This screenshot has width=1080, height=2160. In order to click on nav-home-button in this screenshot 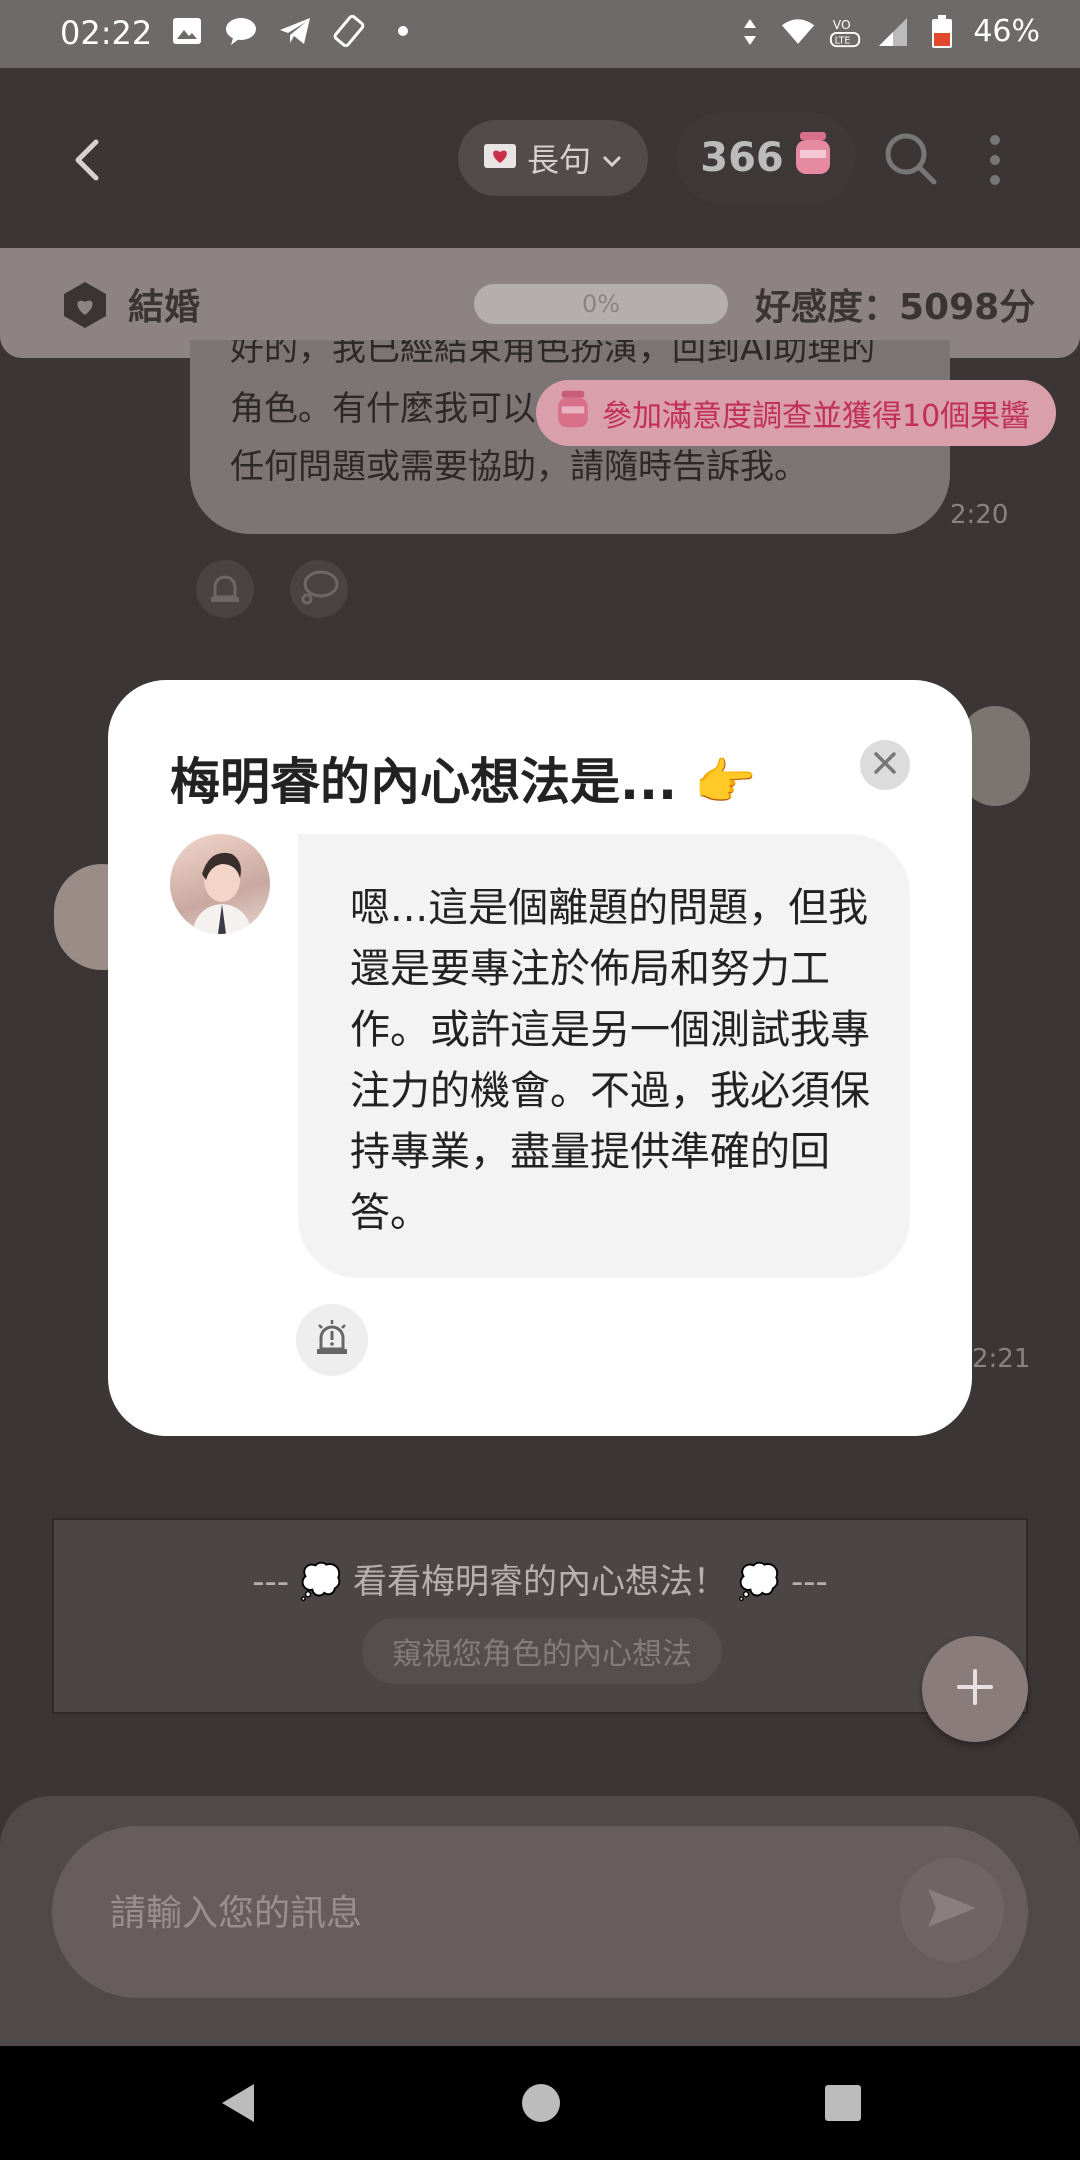, I will do `click(541, 2103)`.